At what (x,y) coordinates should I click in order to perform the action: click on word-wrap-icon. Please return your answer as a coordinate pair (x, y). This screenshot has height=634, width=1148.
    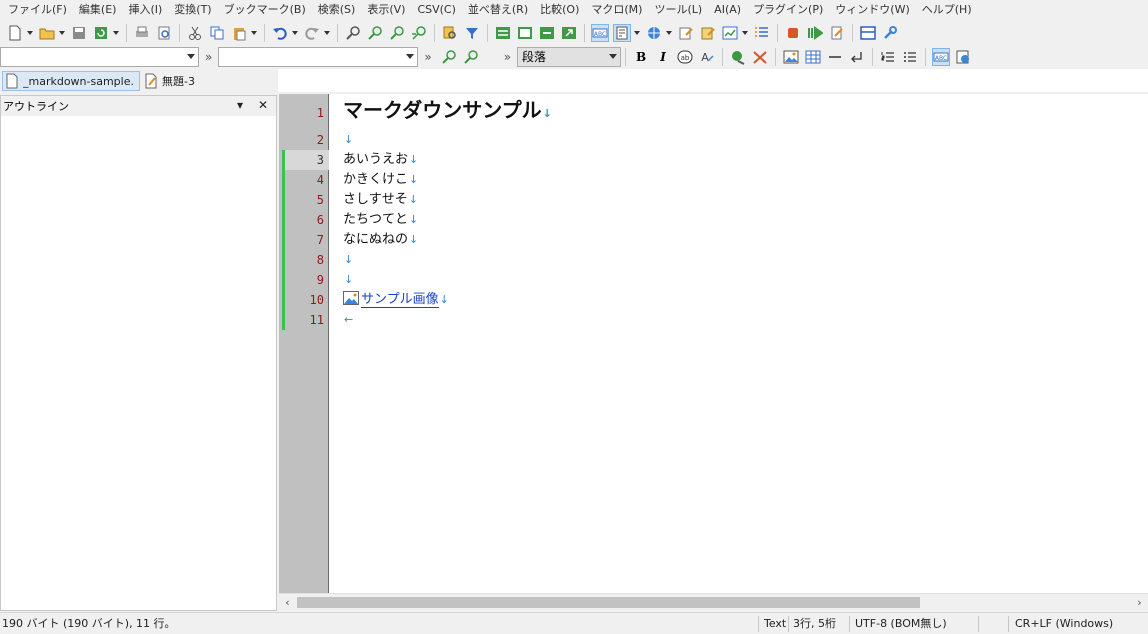
    Looking at the image, I should click on (622, 33).